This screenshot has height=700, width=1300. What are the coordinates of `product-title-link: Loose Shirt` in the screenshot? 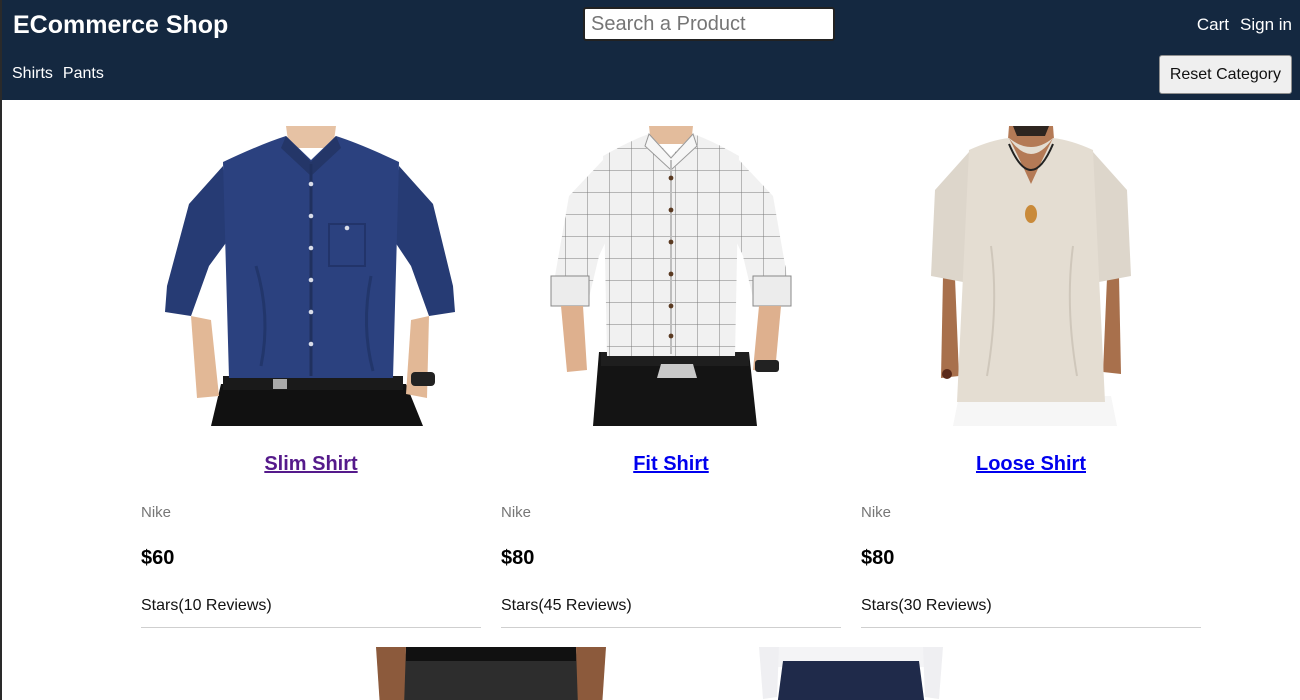 It's located at (1031, 464).